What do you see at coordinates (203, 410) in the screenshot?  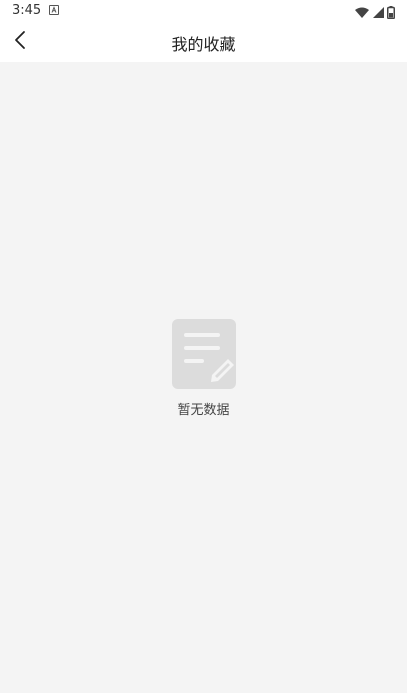 I see `empty-state-text: 暂无数据` at bounding box center [203, 410].